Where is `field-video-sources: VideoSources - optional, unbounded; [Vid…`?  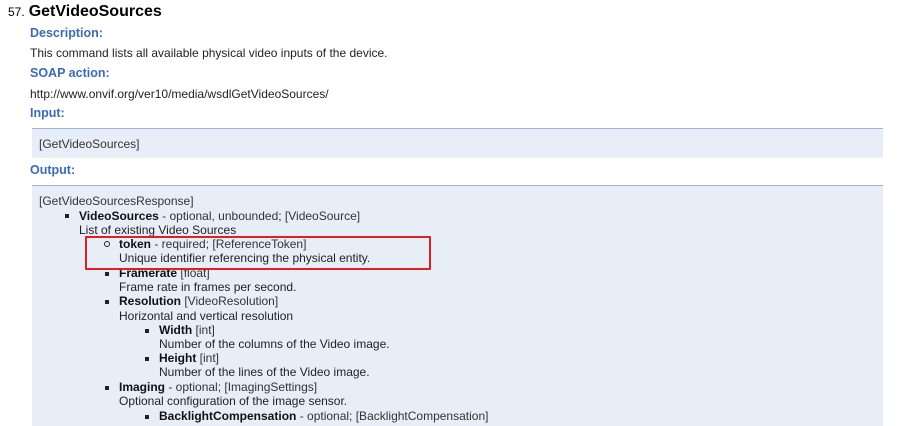
field-video-sources: VideoSources - optional, unbounded; [Vid… is located at coordinates (219, 216).